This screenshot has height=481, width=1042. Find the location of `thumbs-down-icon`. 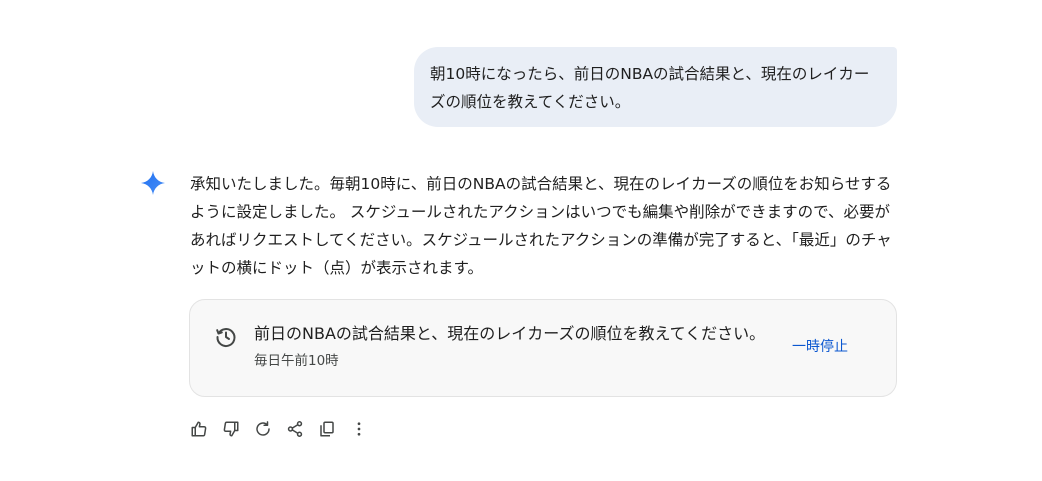

thumbs-down-icon is located at coordinates (231, 429).